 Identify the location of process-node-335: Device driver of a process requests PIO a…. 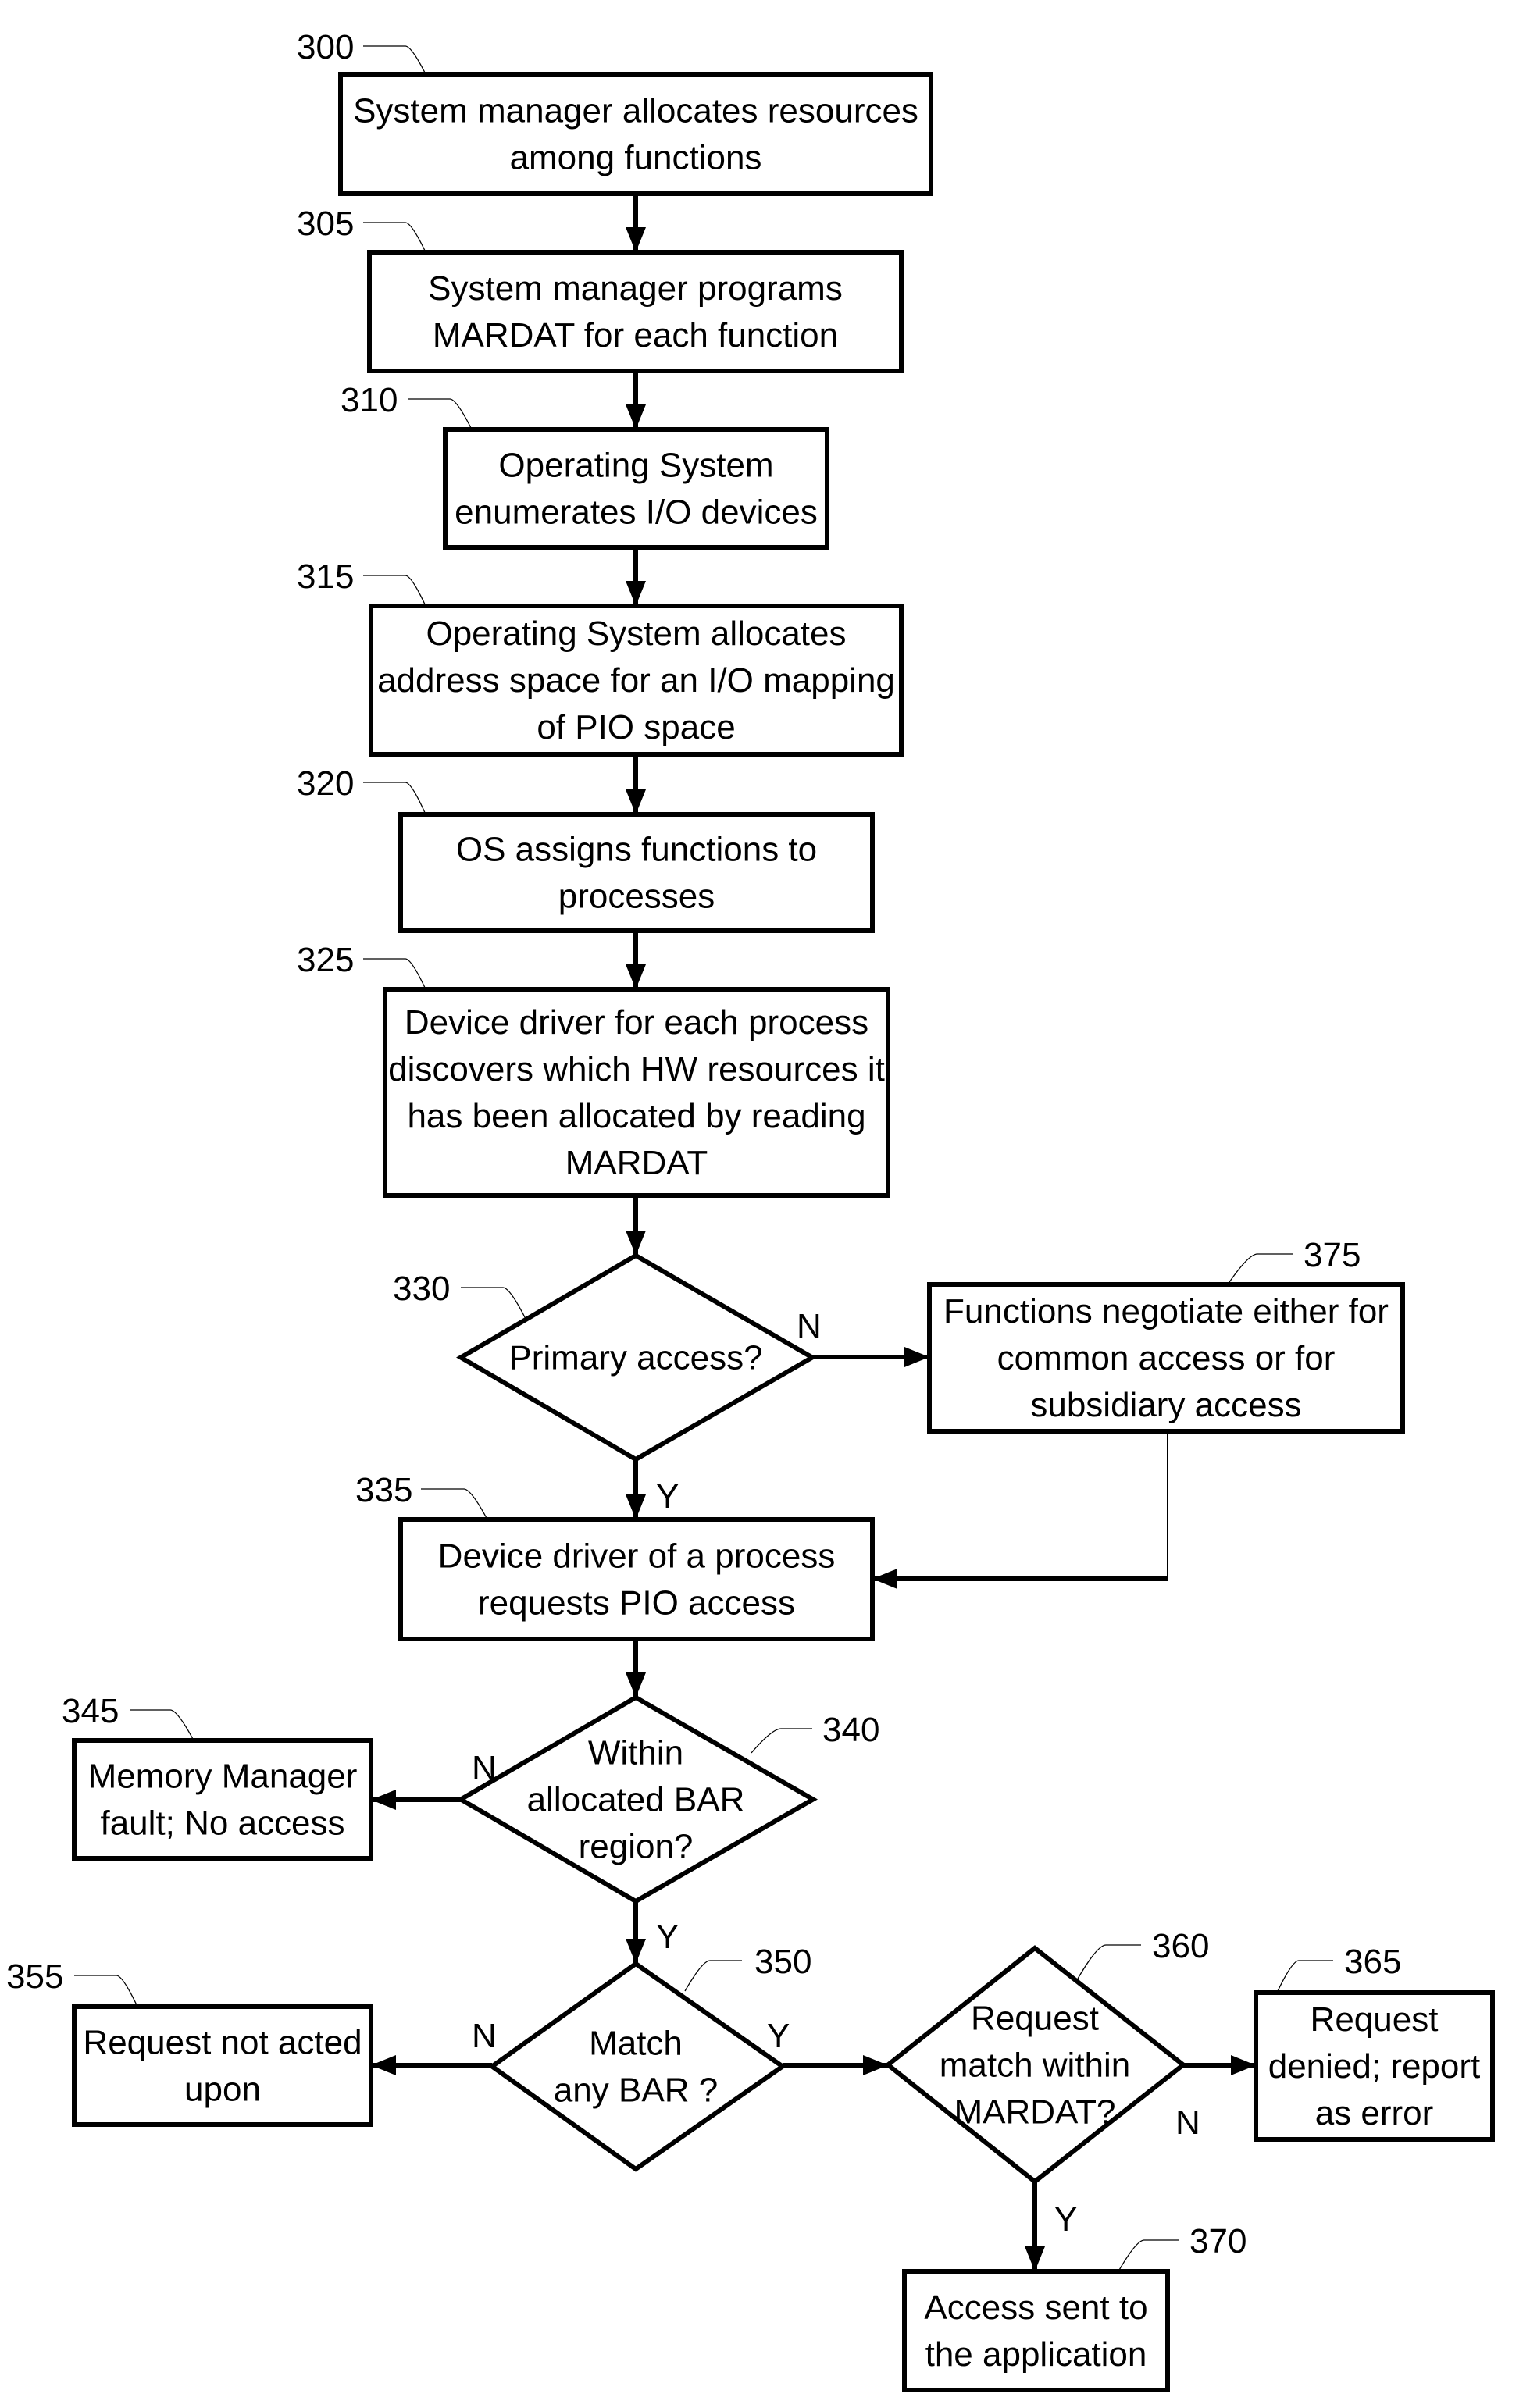
(636, 1579).